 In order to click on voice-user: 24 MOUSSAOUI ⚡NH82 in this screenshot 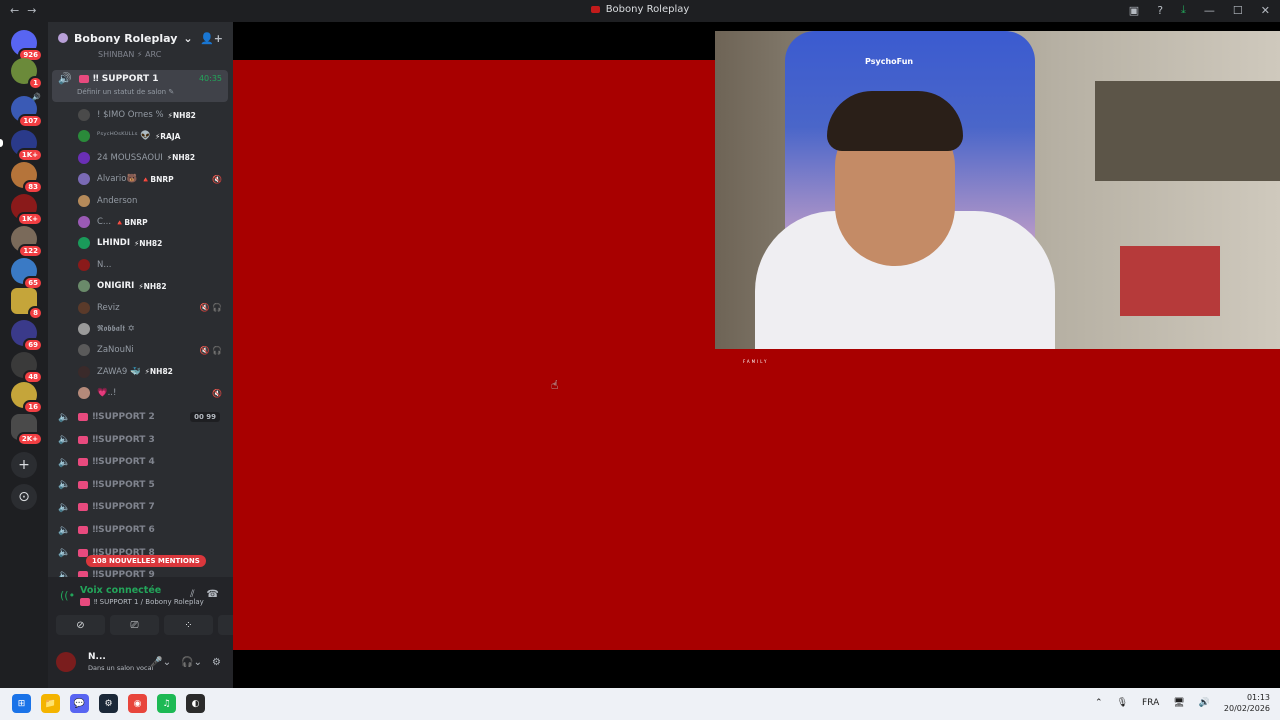, I will do `click(153, 158)`.